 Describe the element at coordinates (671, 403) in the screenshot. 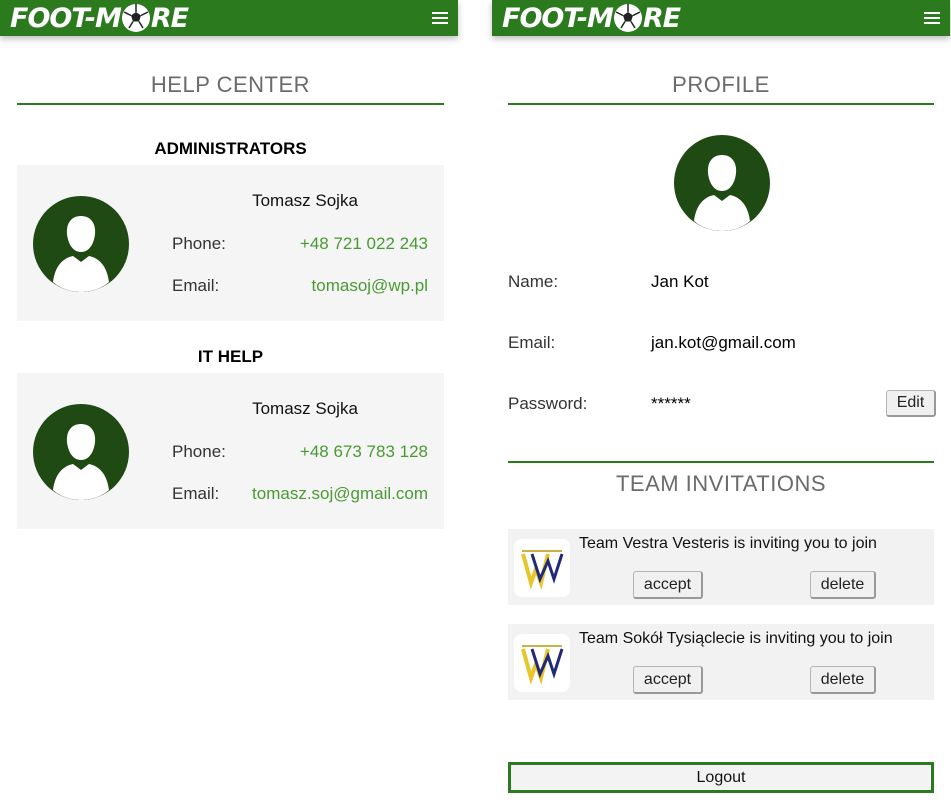

I see `password-value: ******` at that location.